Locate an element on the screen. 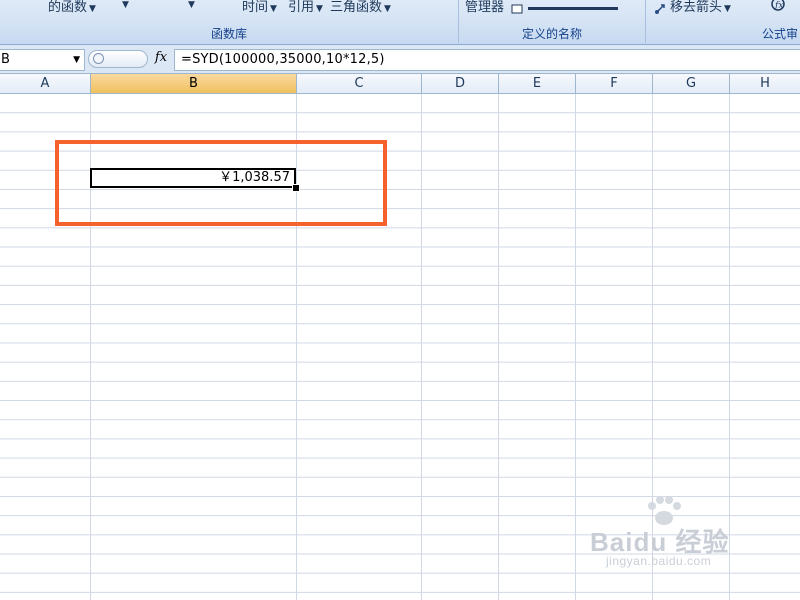 The image size is (800, 600). fill-handle is located at coordinates (296, 188).